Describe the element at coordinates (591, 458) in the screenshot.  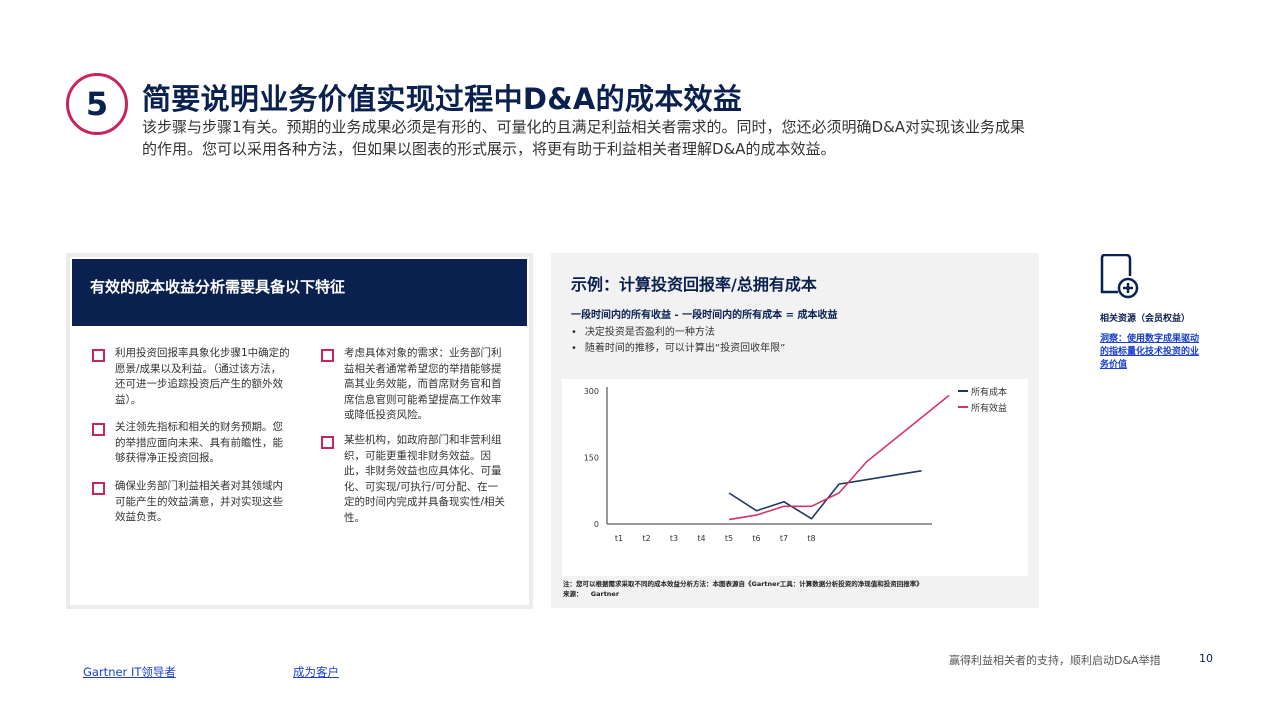
I see `y-tick-label: 150` at that location.